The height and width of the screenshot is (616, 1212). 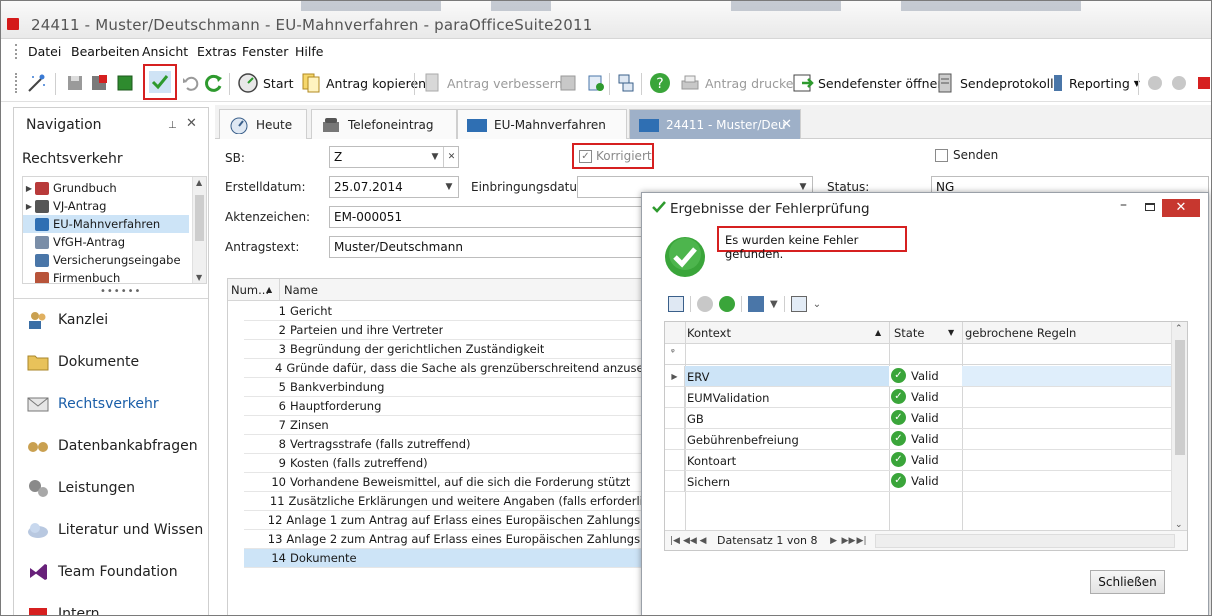 What do you see at coordinates (44, 51) in the screenshot?
I see `menu-datei: Datei` at bounding box center [44, 51].